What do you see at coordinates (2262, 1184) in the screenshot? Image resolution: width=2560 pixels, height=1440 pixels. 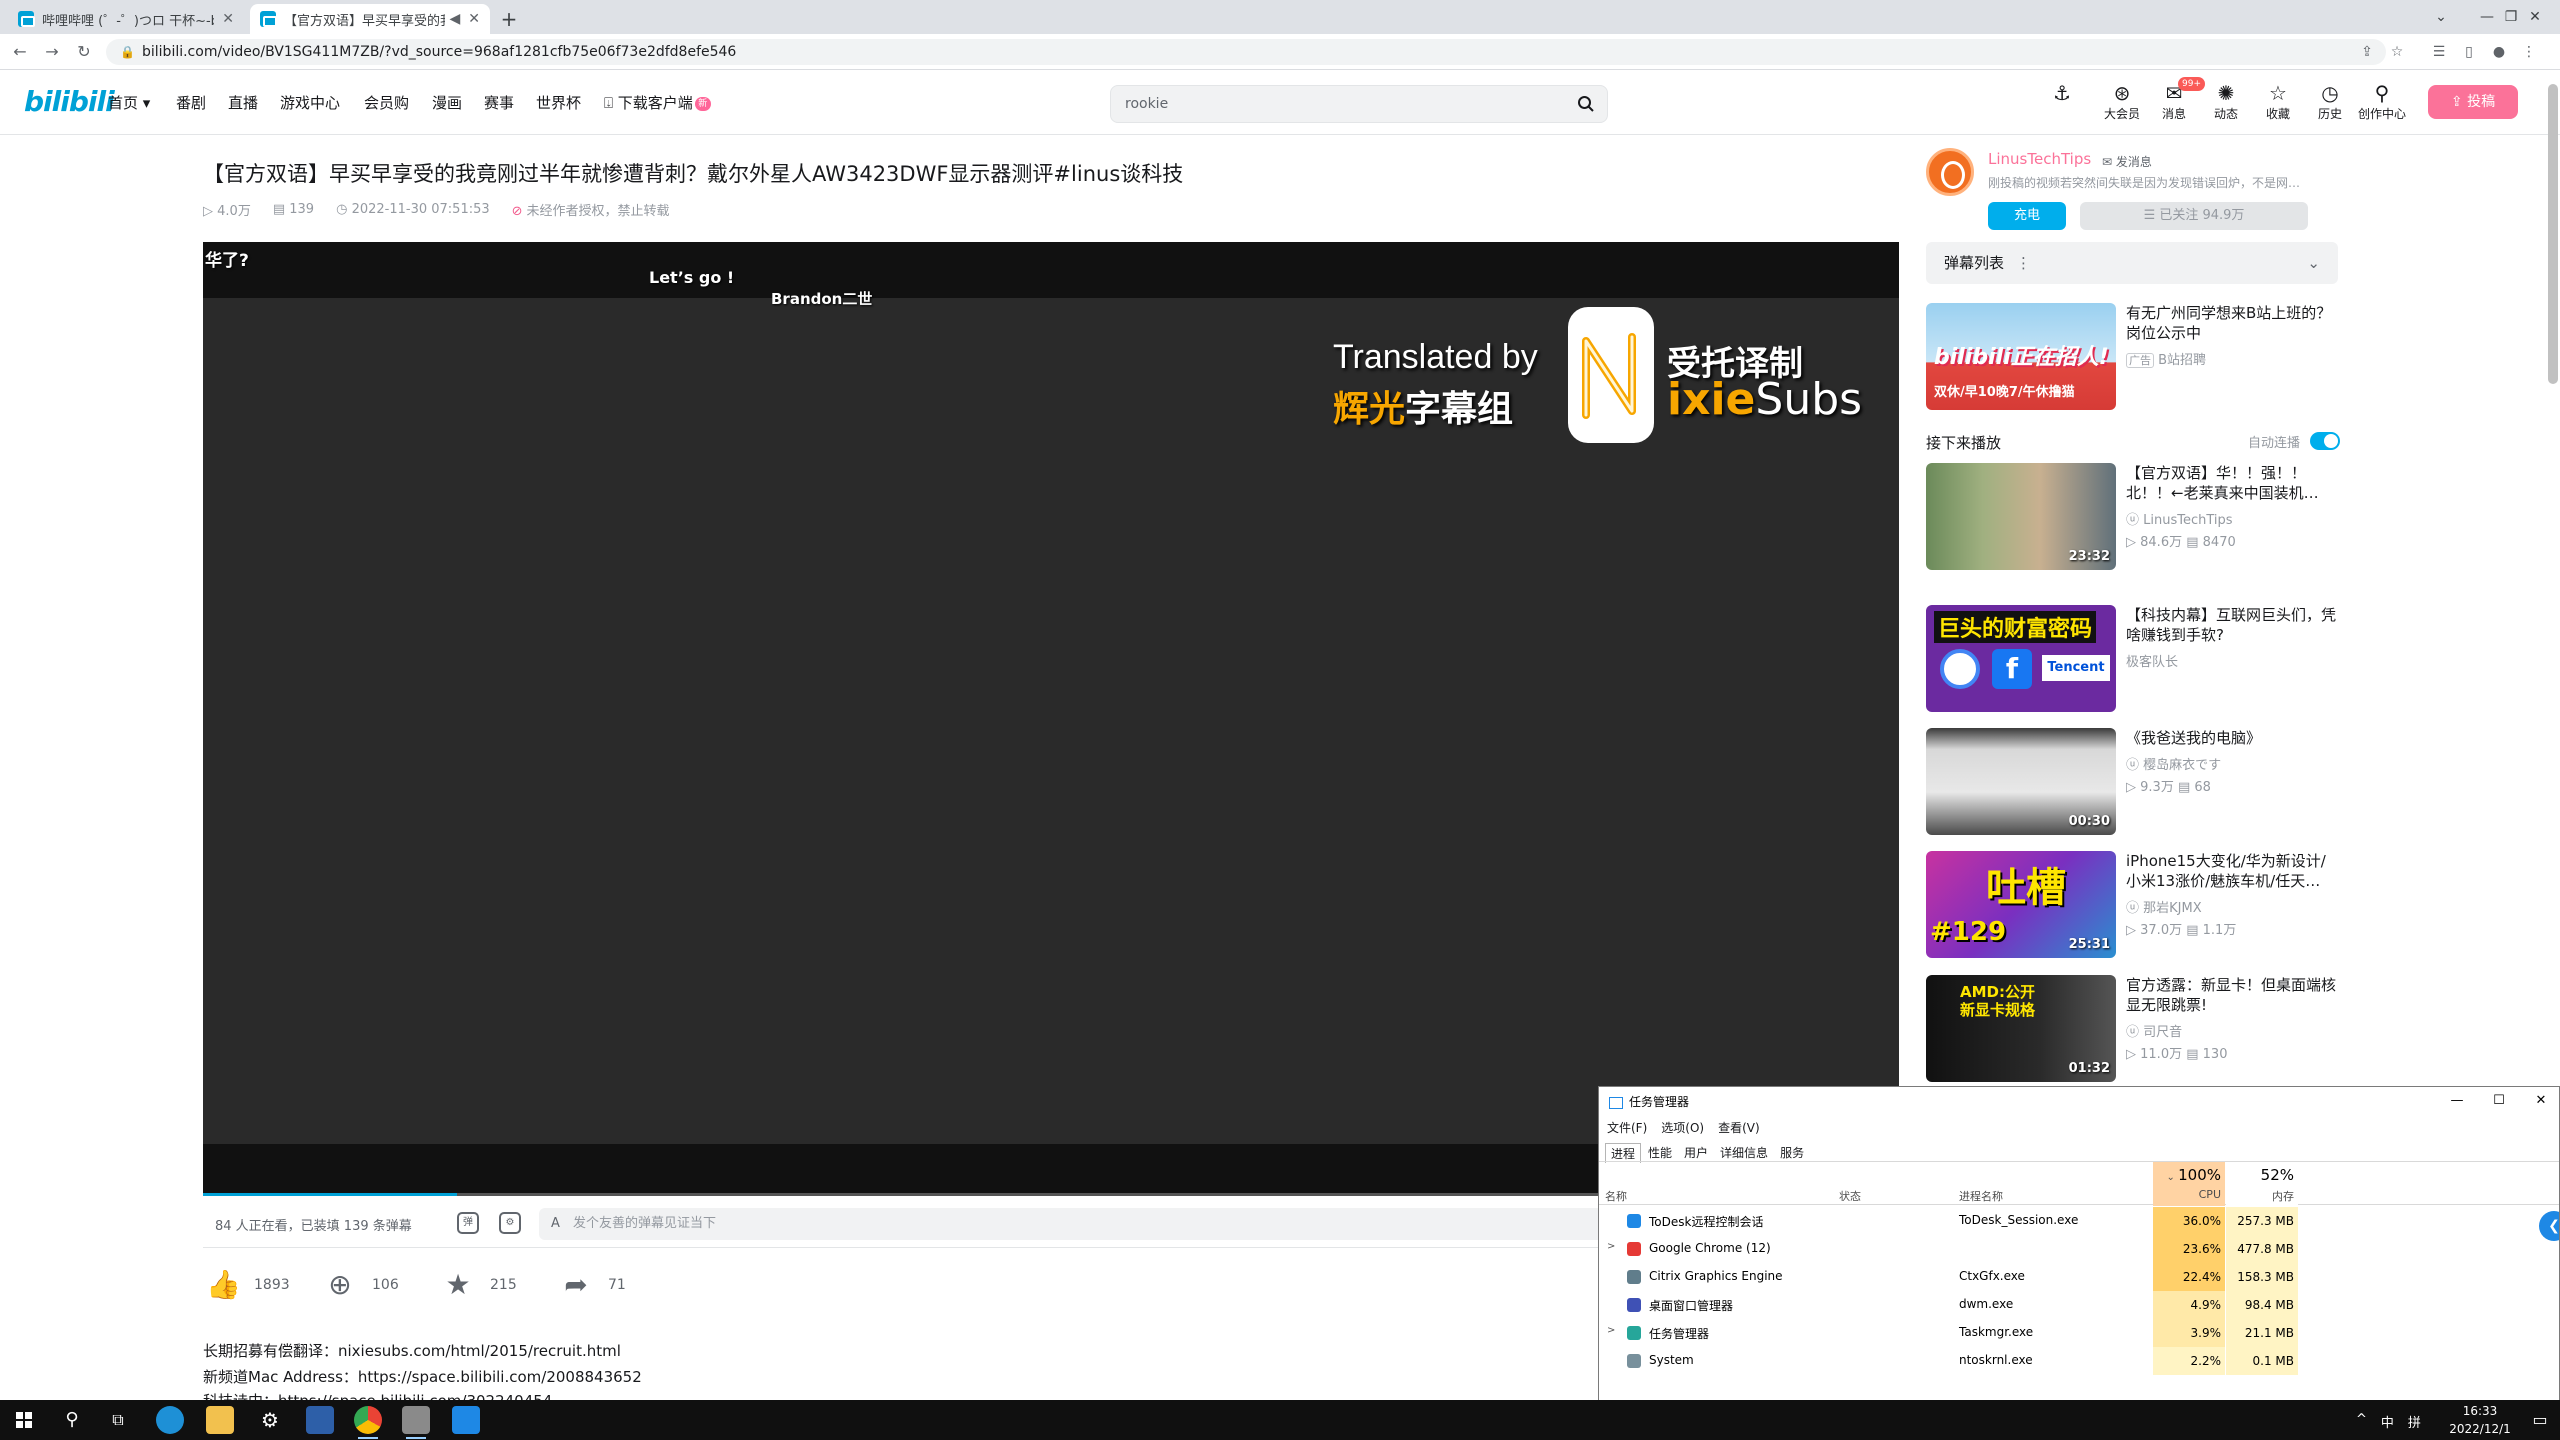 I see `col-memory: 52% 内存` at bounding box center [2262, 1184].